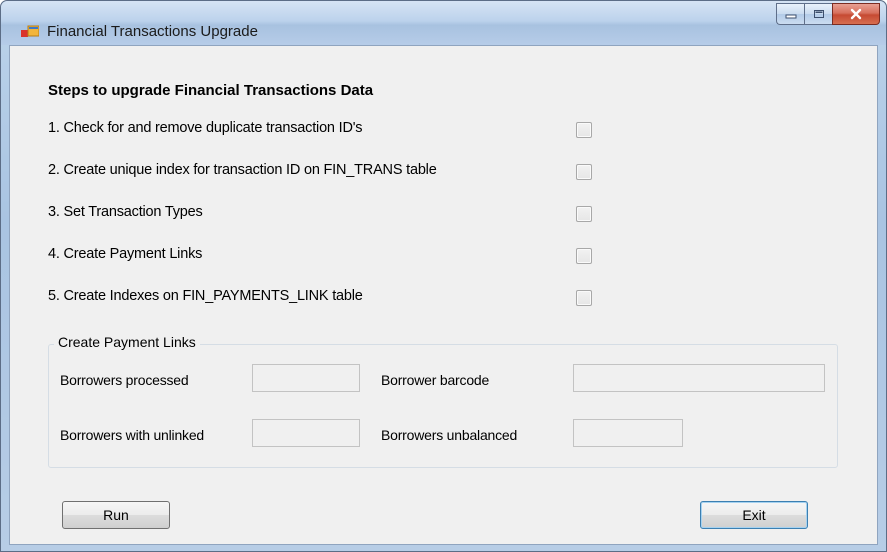 The width and height of the screenshot is (887, 552). What do you see at coordinates (125, 212) in the screenshot?
I see `step-3-label: 3. Set Transaction Types` at bounding box center [125, 212].